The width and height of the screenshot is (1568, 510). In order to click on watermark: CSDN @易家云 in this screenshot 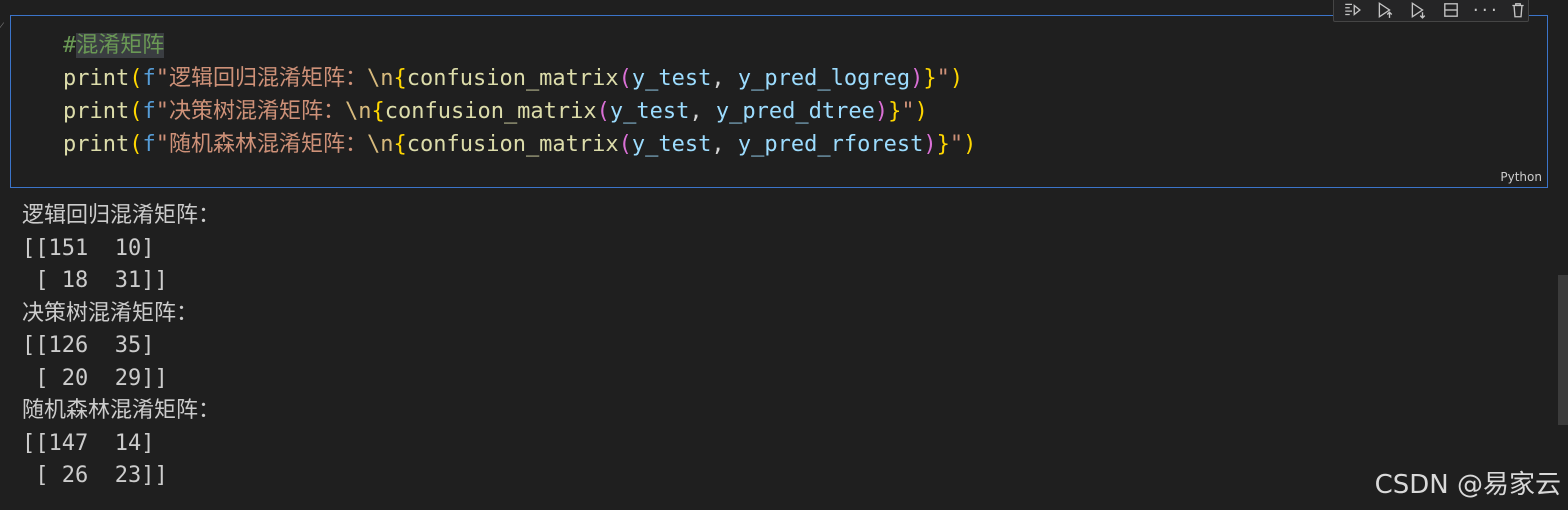, I will do `click(1467, 485)`.